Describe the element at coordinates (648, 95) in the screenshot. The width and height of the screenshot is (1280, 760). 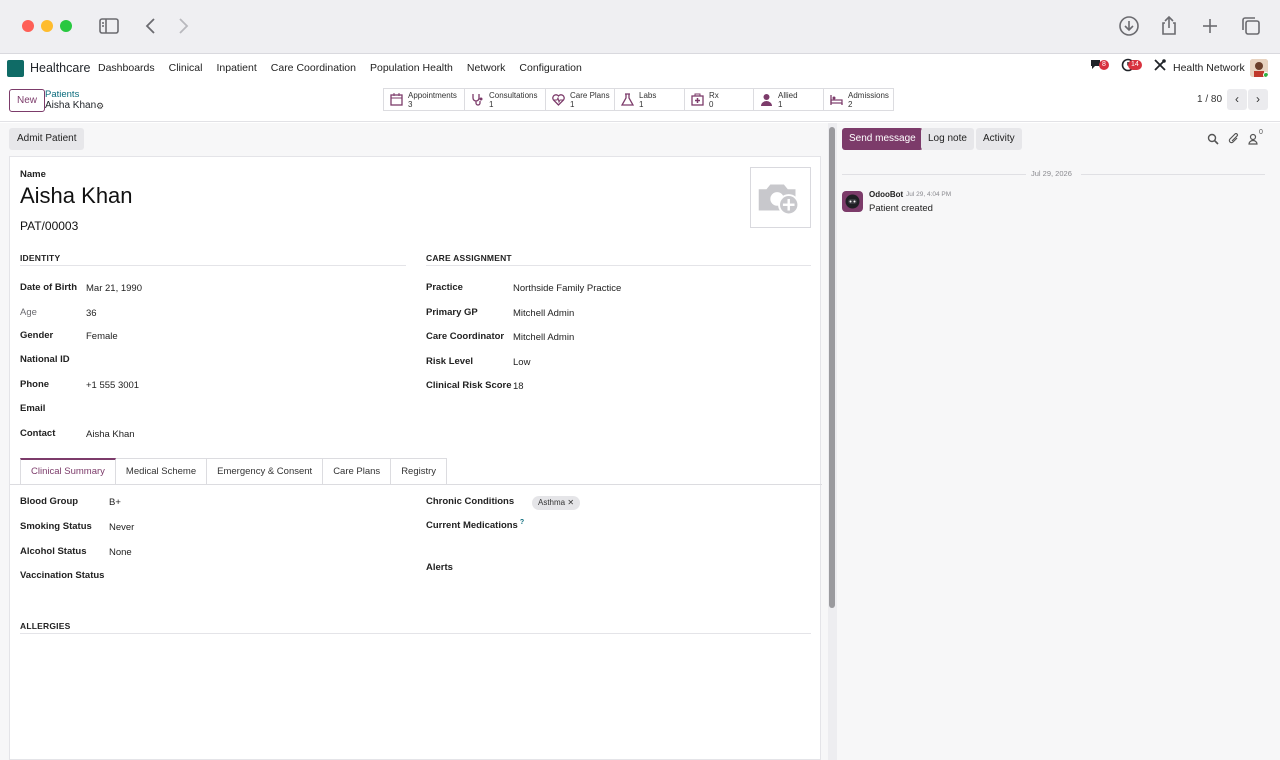
I see `smart-button-label: Labs` at that location.